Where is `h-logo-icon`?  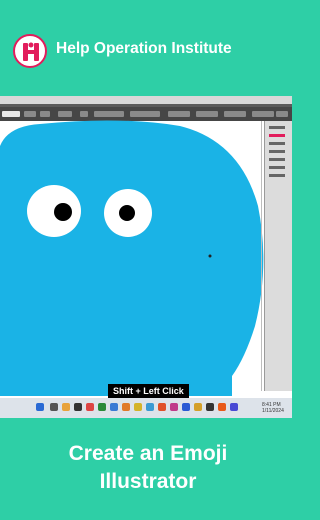 h-logo-icon is located at coordinates (31, 51).